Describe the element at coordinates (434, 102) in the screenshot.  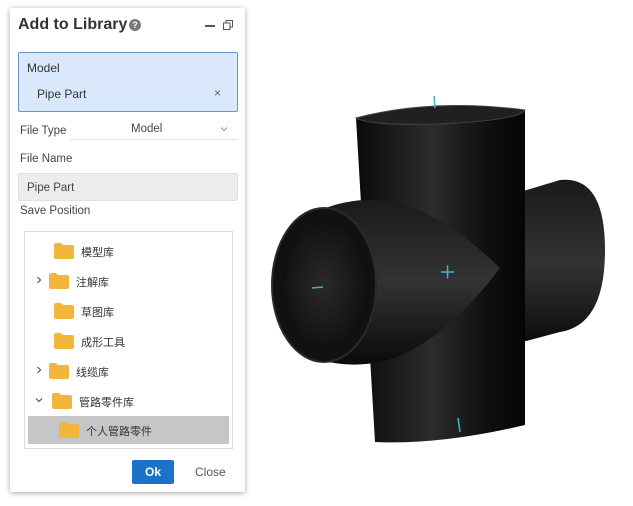
I see `axis-marker-top` at that location.